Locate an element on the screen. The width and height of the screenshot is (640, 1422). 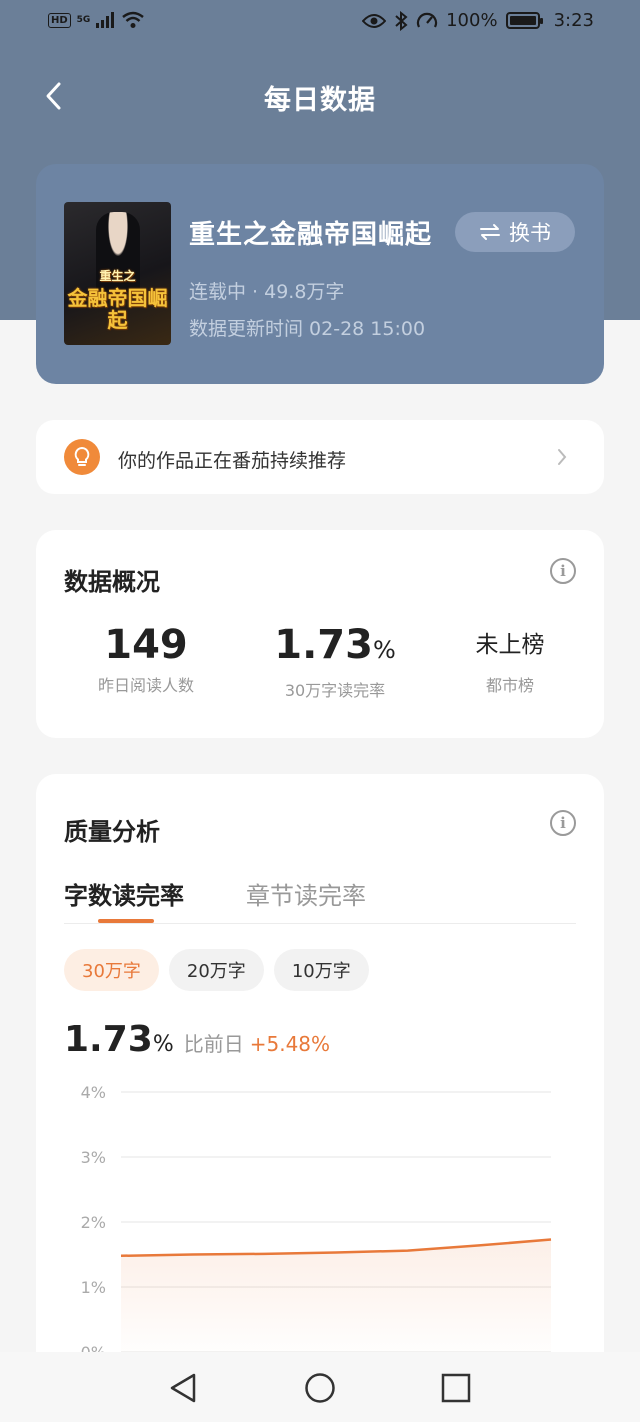
square-recents-icon is located at coordinates (456, 1388).